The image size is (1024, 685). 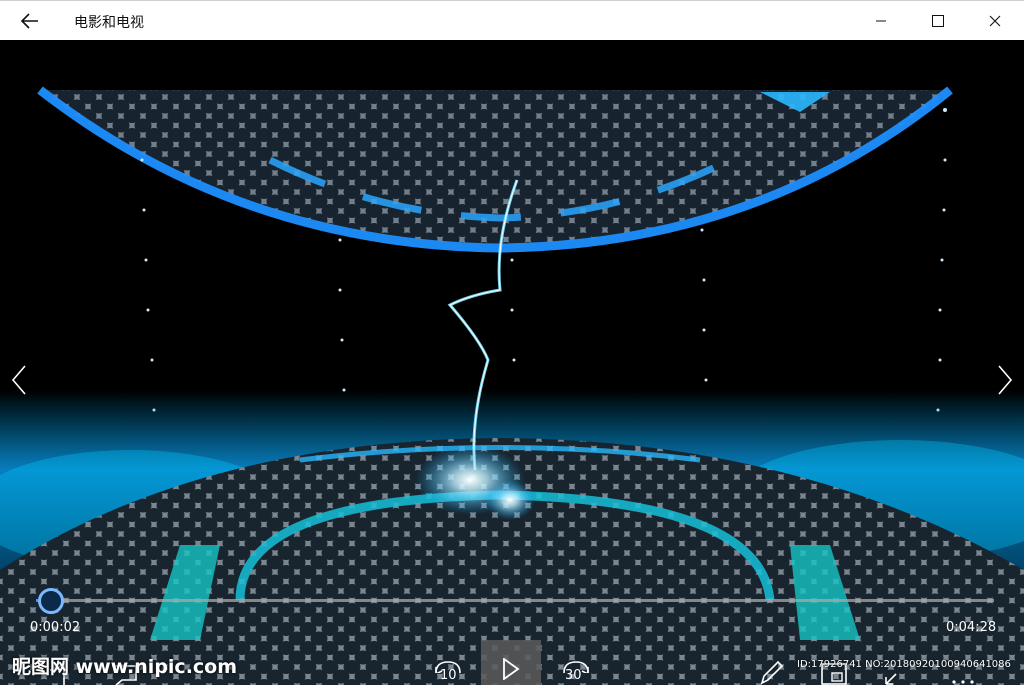 I want to click on chevron-right-icon, so click(x=1005, y=380).